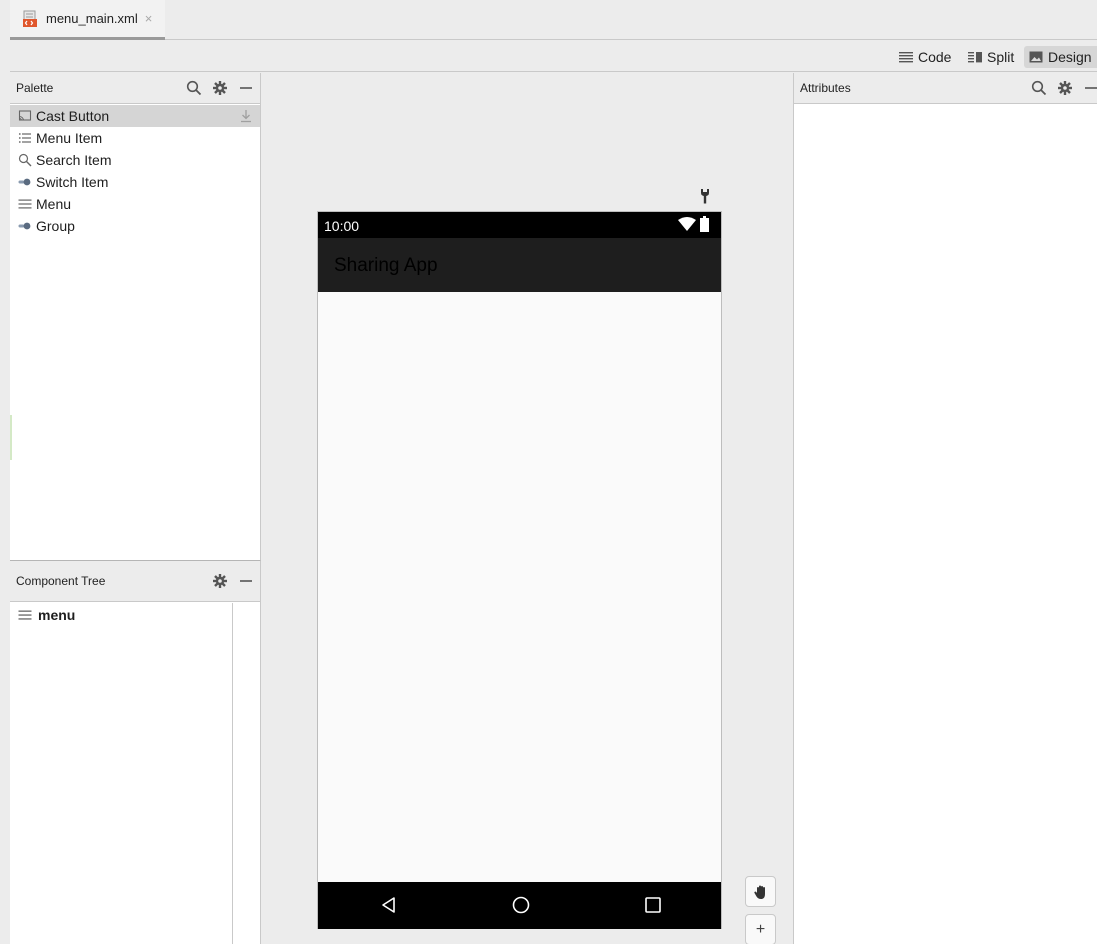 The height and width of the screenshot is (944, 1097). What do you see at coordinates (69, 138) in the screenshot?
I see `palette-item-label: Menu Item` at bounding box center [69, 138].